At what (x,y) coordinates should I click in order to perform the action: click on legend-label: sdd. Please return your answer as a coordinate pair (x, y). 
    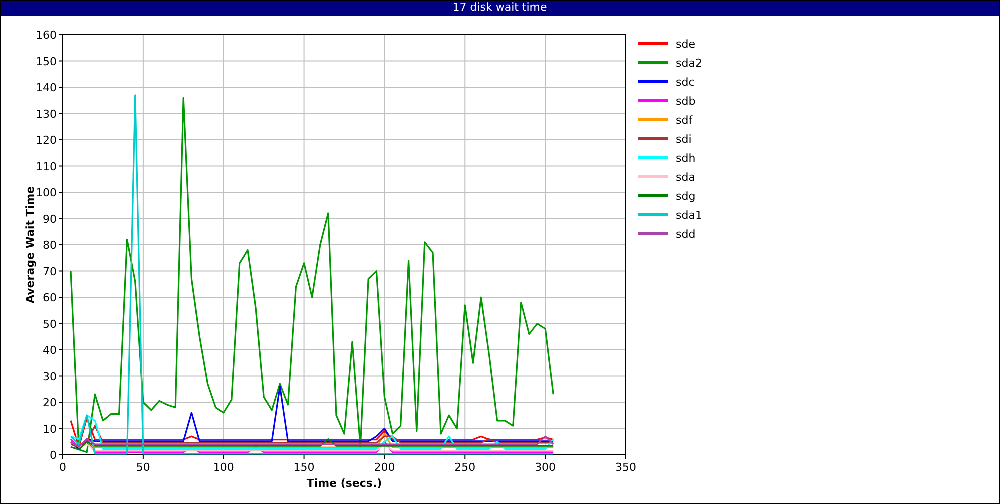
    Looking at the image, I should click on (686, 234).